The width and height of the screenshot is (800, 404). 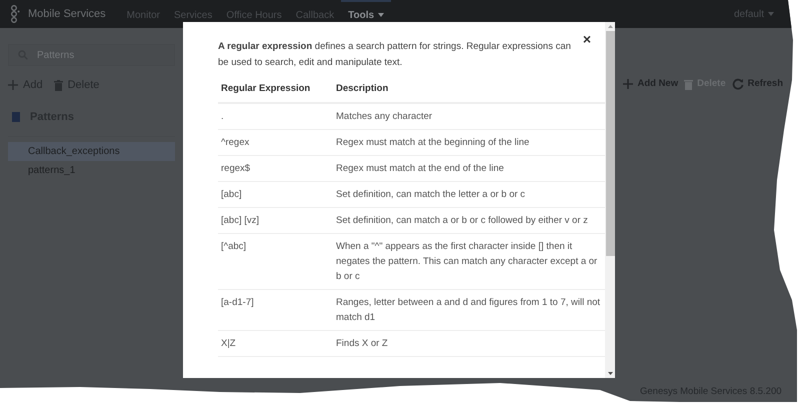 I want to click on table-cell: Matches any character, so click(x=469, y=116).